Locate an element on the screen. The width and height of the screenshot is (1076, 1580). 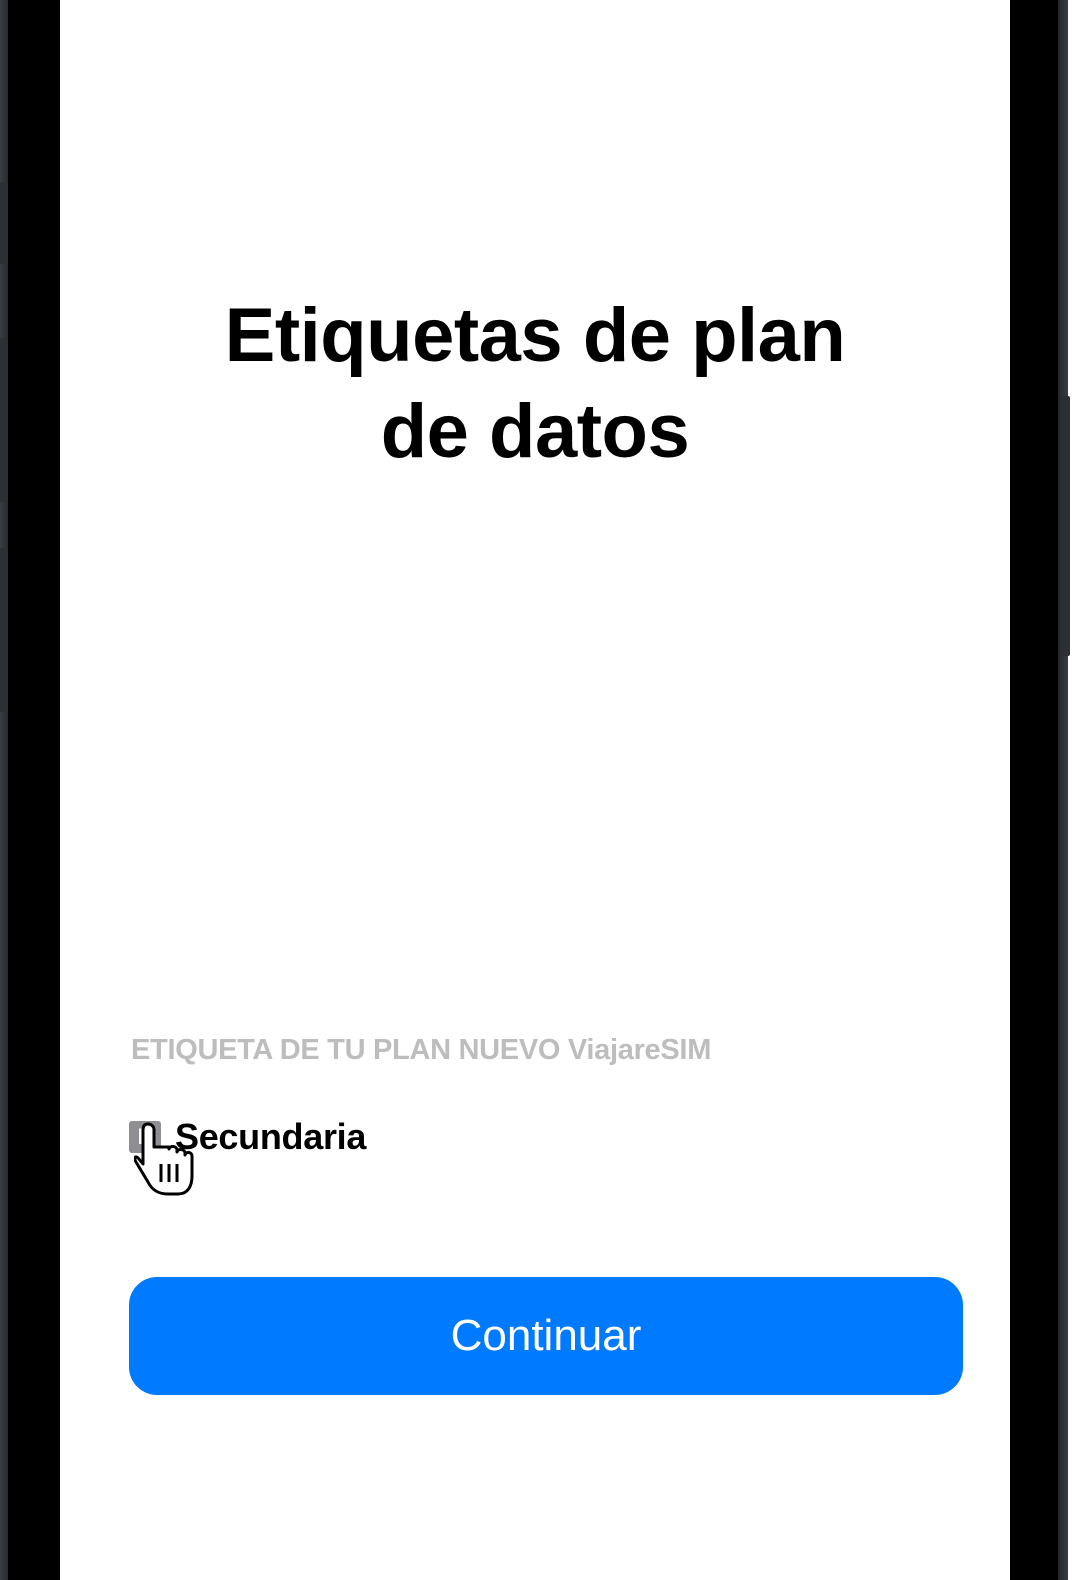
plan-label-row: P Secundaria is located at coordinates (247, 1137).